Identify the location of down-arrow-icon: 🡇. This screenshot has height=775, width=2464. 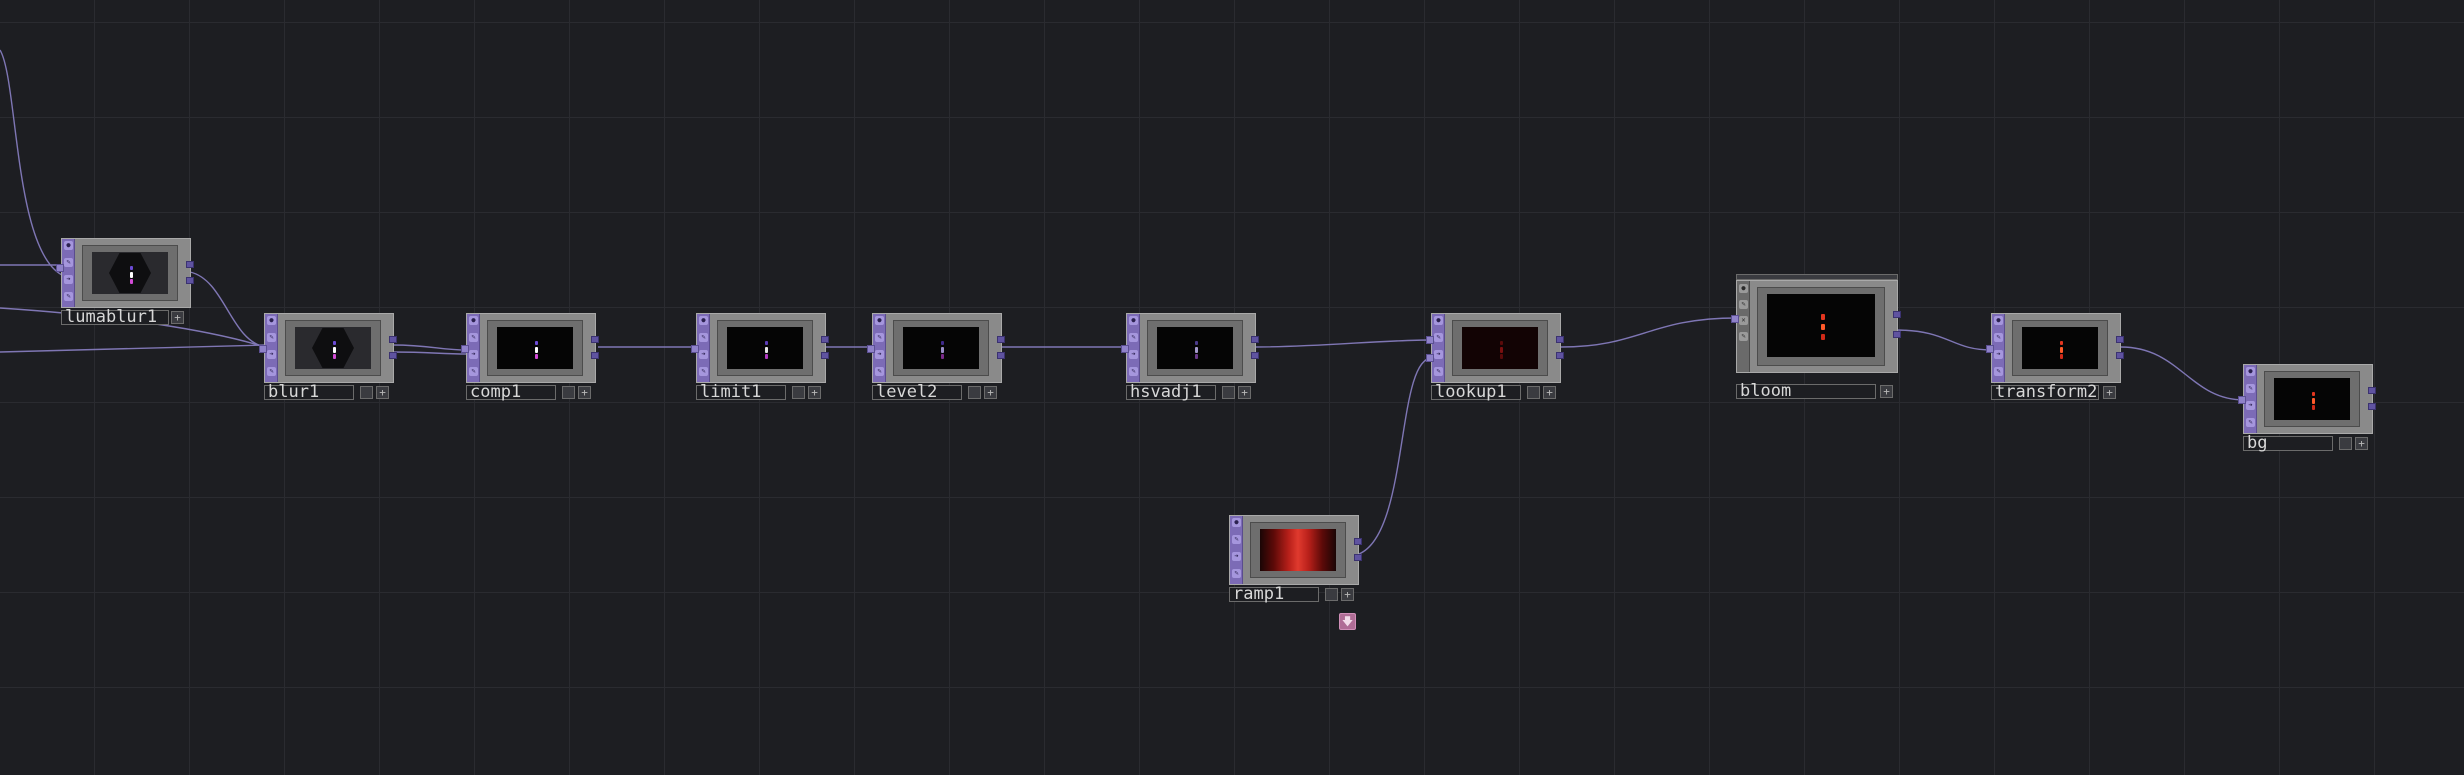
(1347, 621).